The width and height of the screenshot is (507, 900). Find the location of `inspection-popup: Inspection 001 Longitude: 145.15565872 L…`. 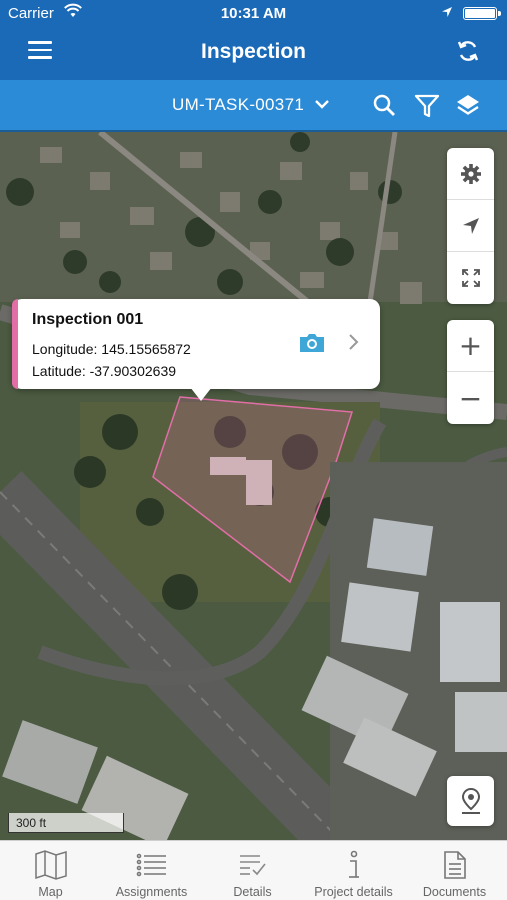

inspection-popup: Inspection 001 Longitude: 145.15565872 L… is located at coordinates (196, 350).